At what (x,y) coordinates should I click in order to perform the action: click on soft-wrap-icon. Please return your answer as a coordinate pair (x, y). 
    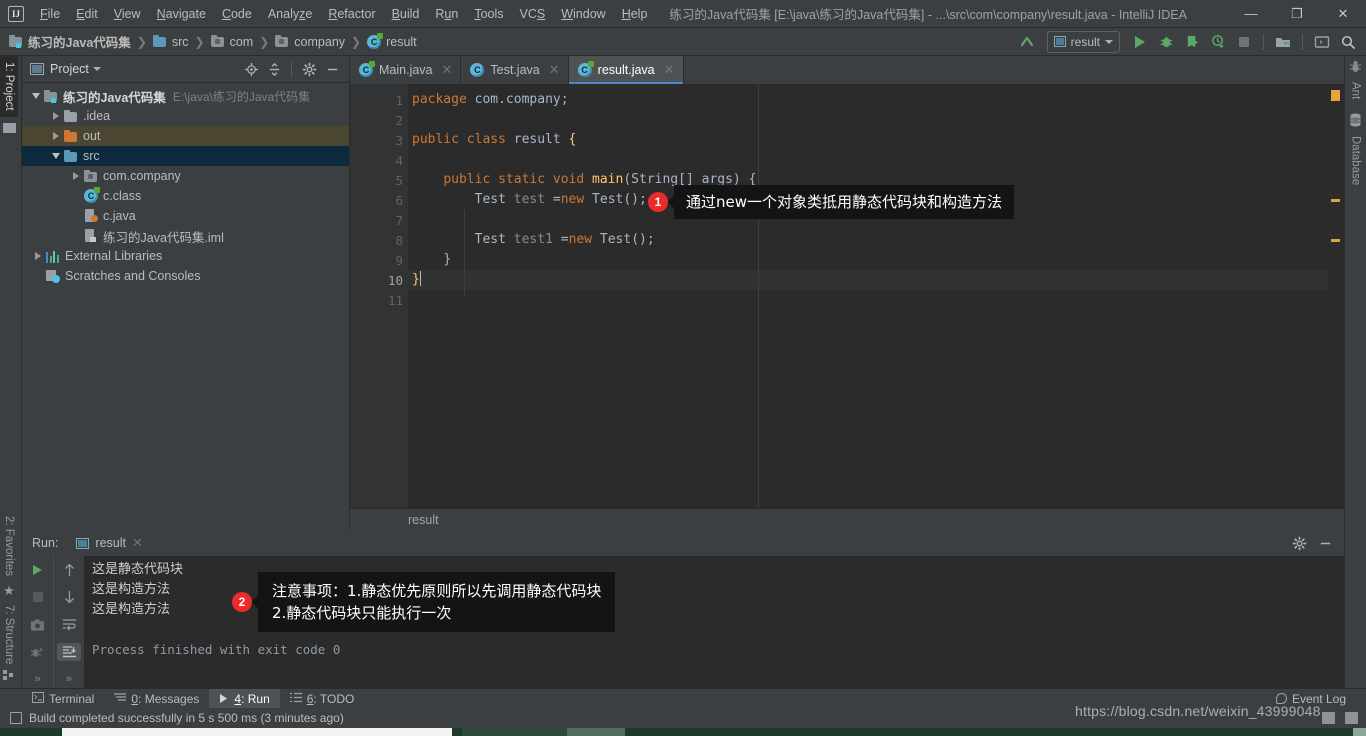
    Looking at the image, I should click on (69, 624).